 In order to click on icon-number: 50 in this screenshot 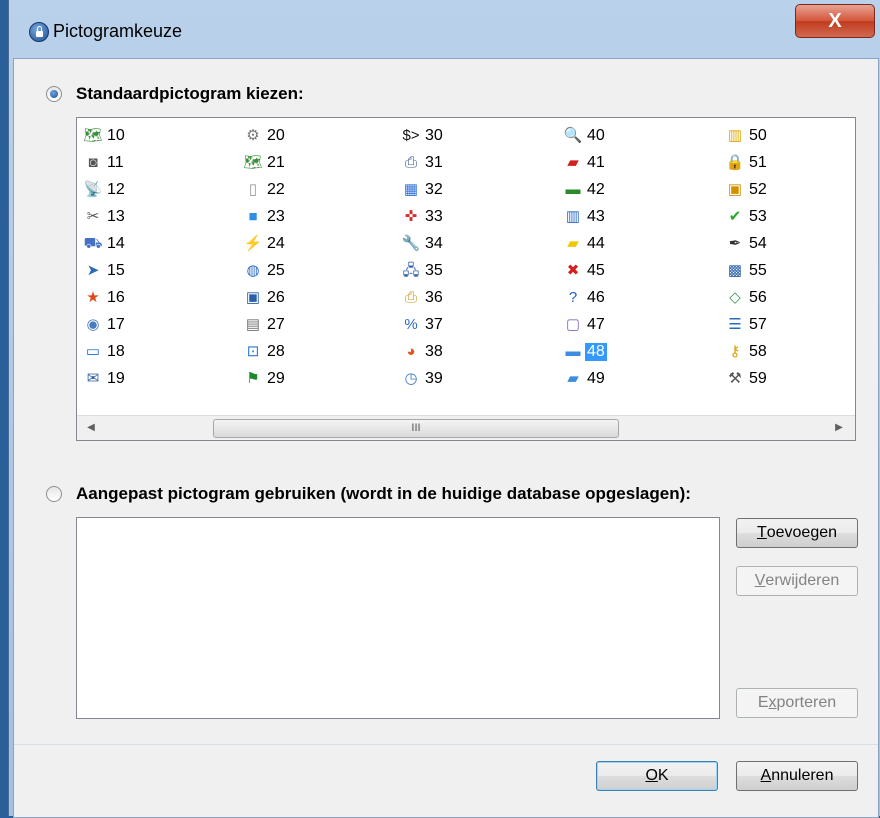, I will do `click(758, 135)`.